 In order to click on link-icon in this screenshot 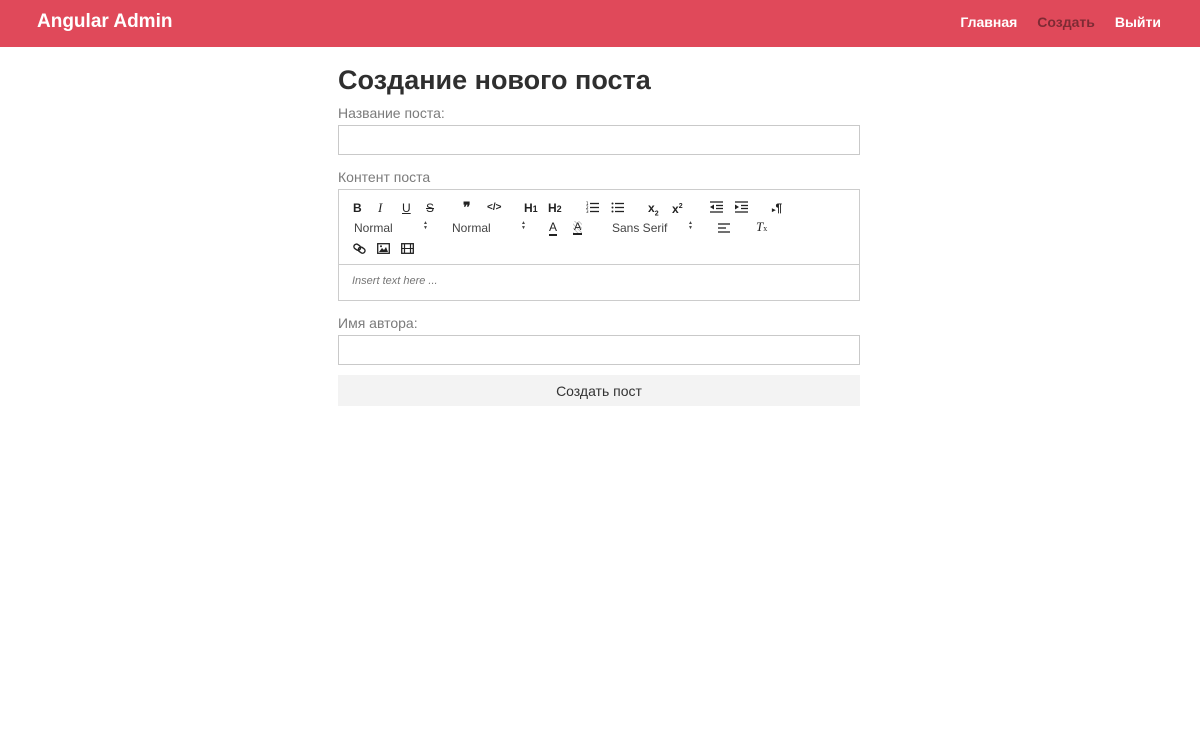, I will do `click(359, 248)`.